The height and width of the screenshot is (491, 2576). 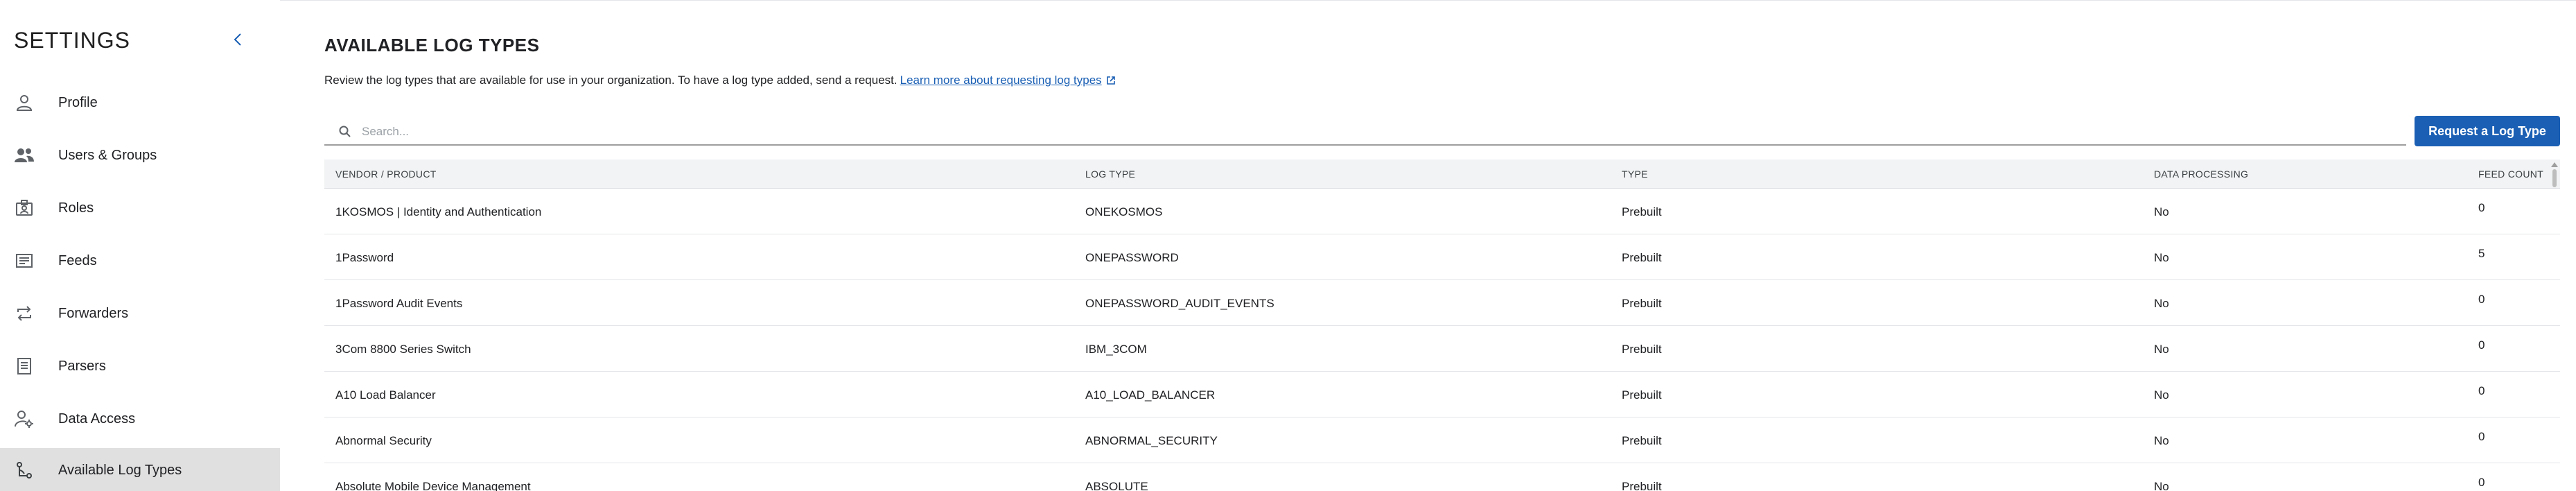 I want to click on feed-count-cell: 5, so click(x=2481, y=253).